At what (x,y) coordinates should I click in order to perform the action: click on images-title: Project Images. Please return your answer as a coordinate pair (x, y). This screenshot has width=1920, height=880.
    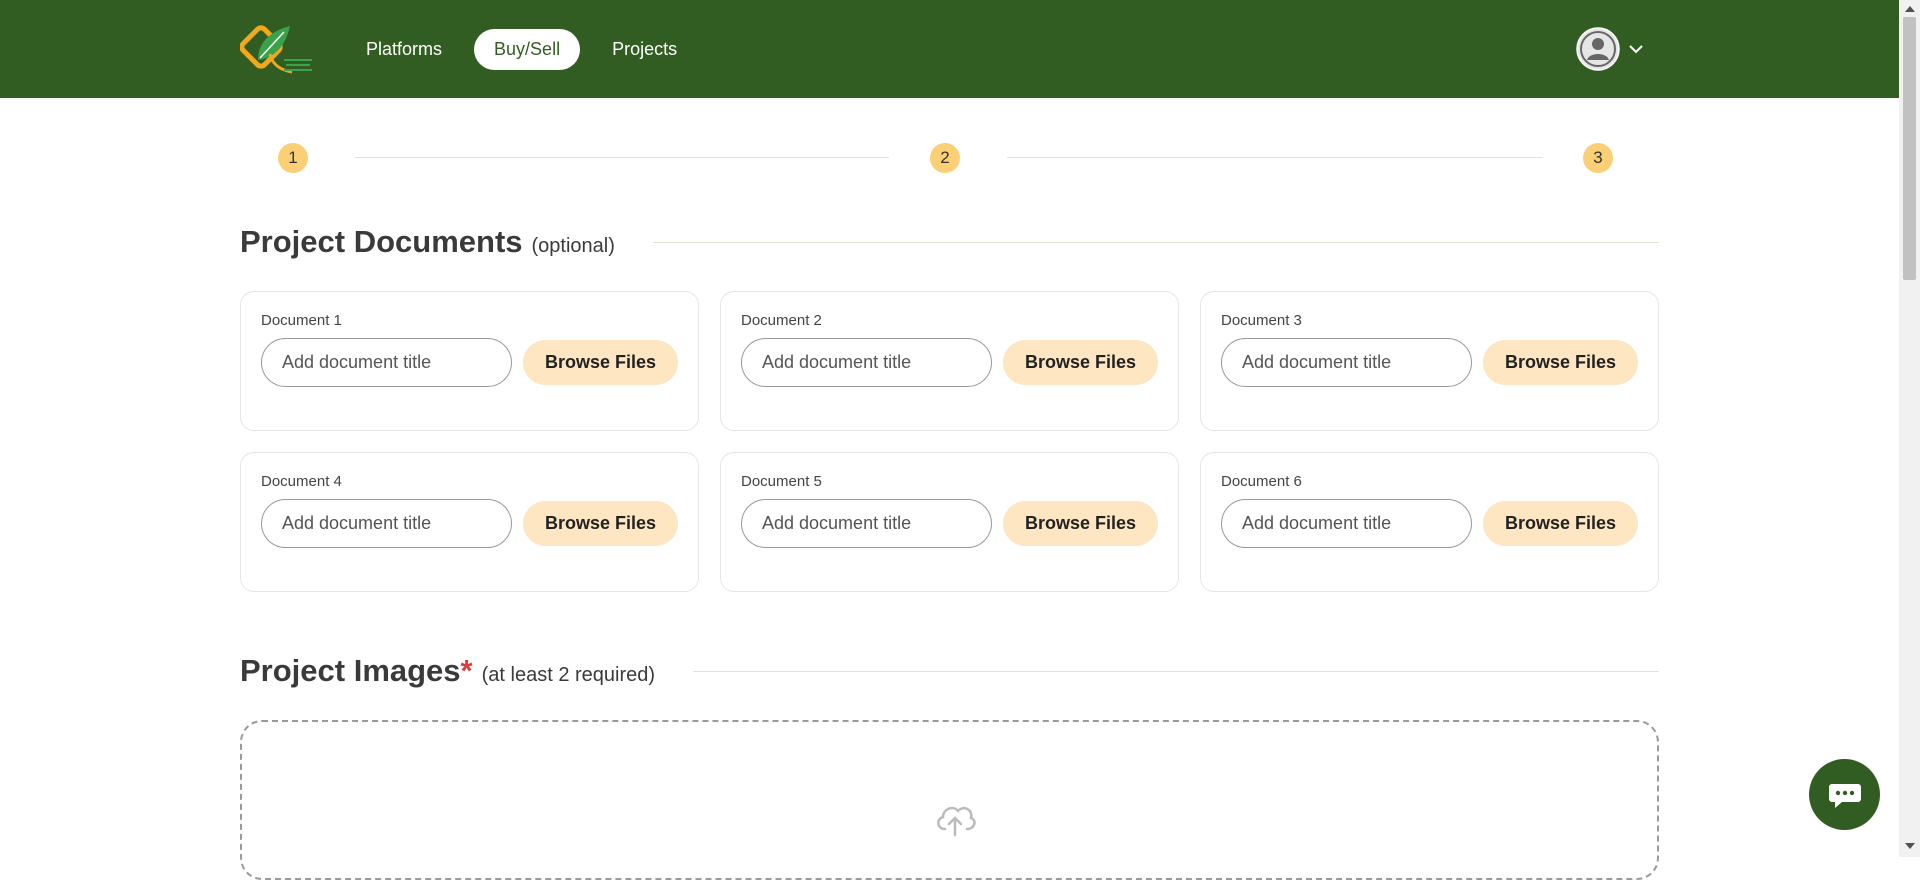
    Looking at the image, I should click on (350, 670).